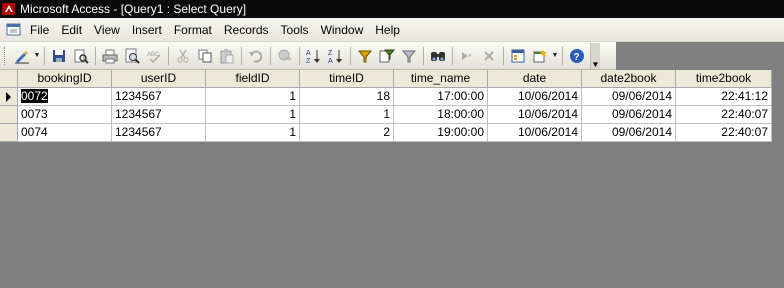 The width and height of the screenshot is (784, 288). I want to click on database-window-icon, so click(518, 56).